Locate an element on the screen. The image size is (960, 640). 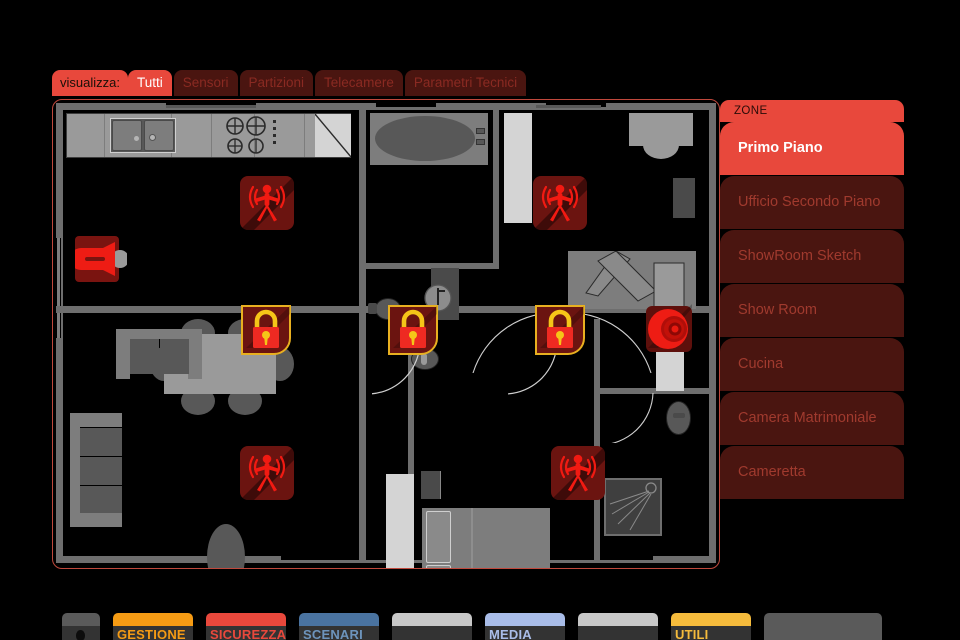
bottom-button-home is located at coordinates (81, 622).